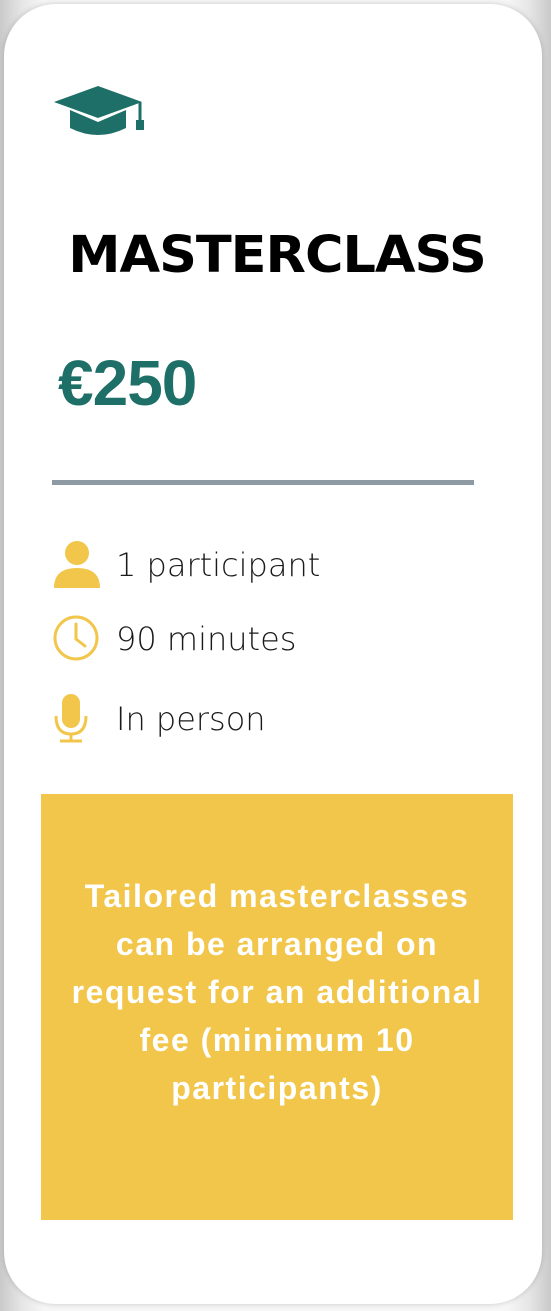  Describe the element at coordinates (277, 255) in the screenshot. I see `plan-title: MASTERCLASS` at that location.